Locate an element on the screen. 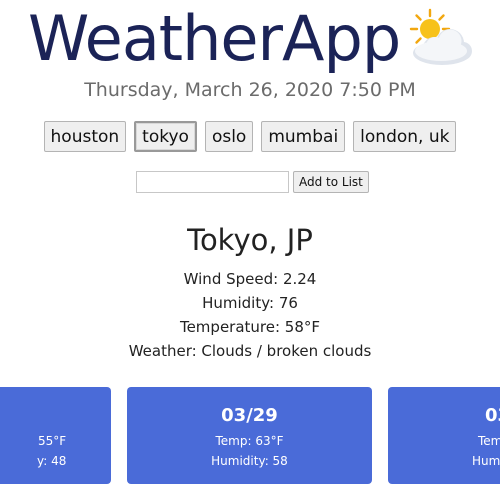 This screenshot has width=500, height=500. forecast-date: 03 is located at coordinates (492, 415).